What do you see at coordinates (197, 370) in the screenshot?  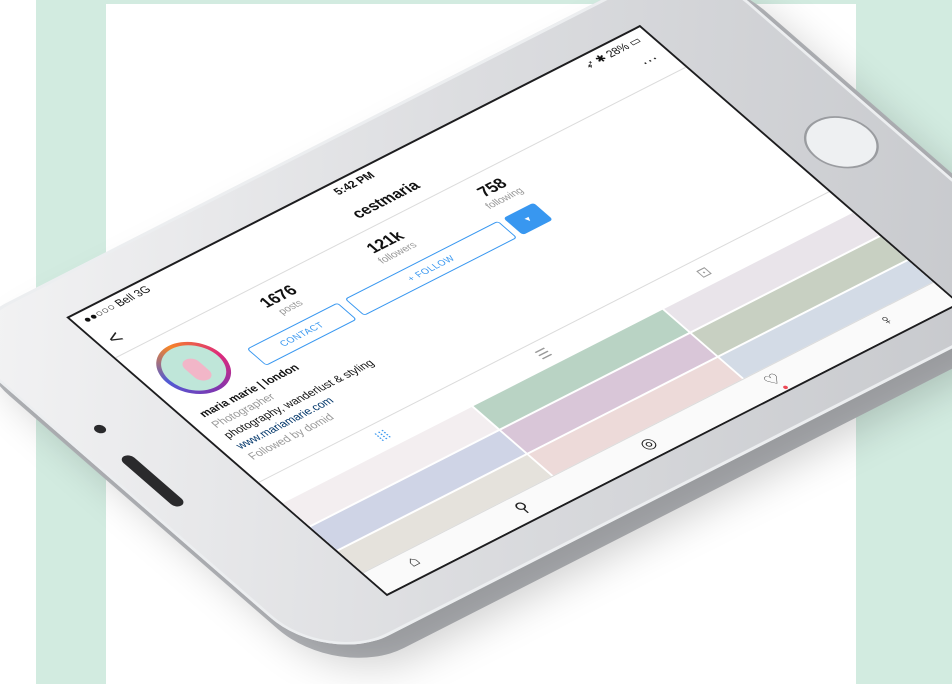 I see `avatar-figure` at bounding box center [197, 370].